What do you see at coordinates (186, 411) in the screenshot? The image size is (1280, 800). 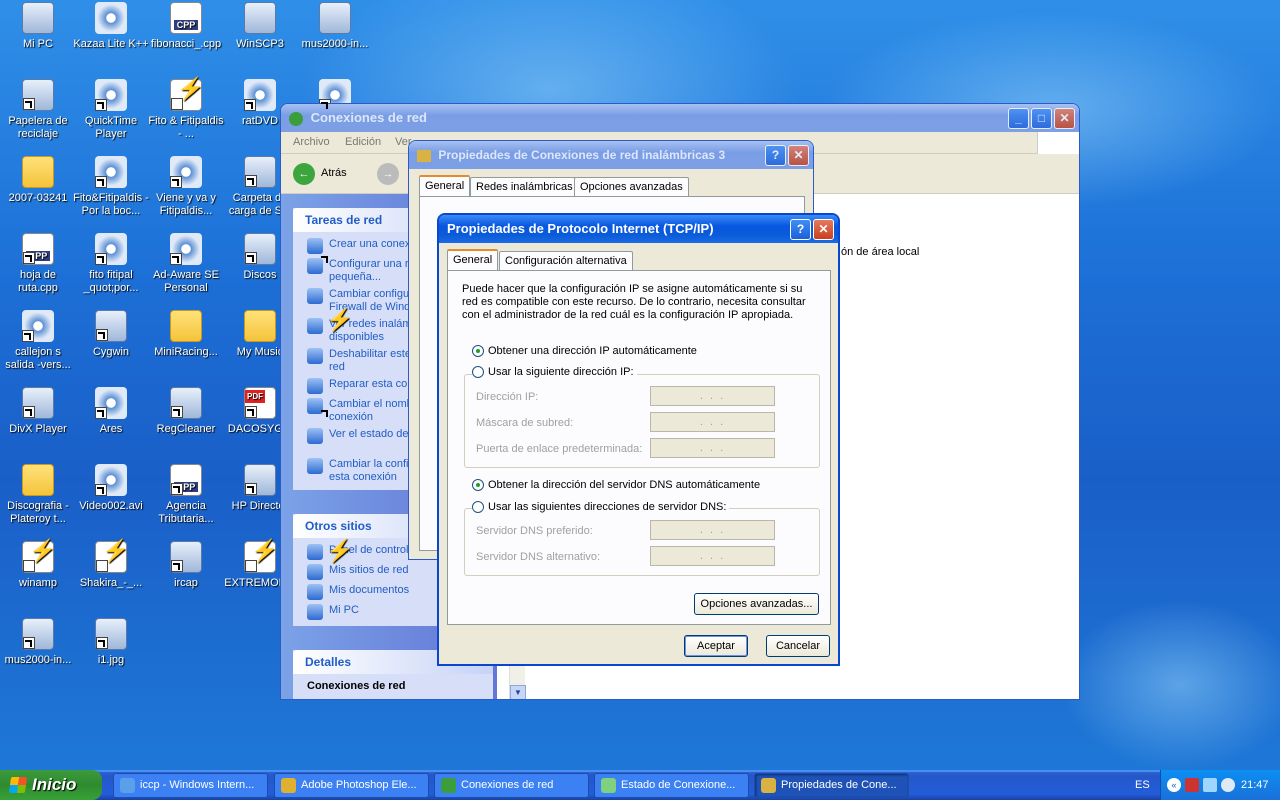 I see `desktop-icon: RegCleaner` at bounding box center [186, 411].